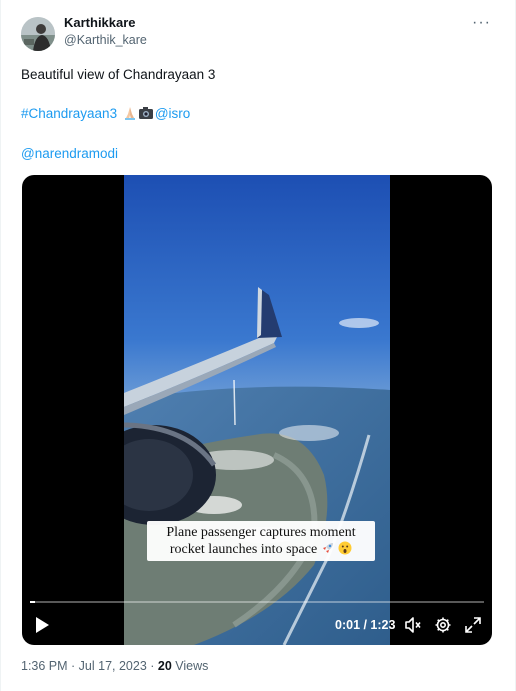 The image size is (516, 691). What do you see at coordinates (190, 666) in the screenshot?
I see `views-label: Views` at bounding box center [190, 666].